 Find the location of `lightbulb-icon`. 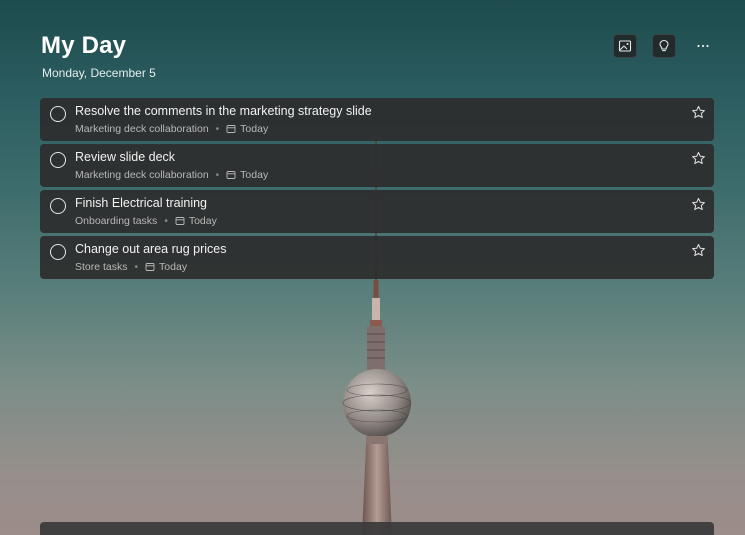

lightbulb-icon is located at coordinates (664, 45).